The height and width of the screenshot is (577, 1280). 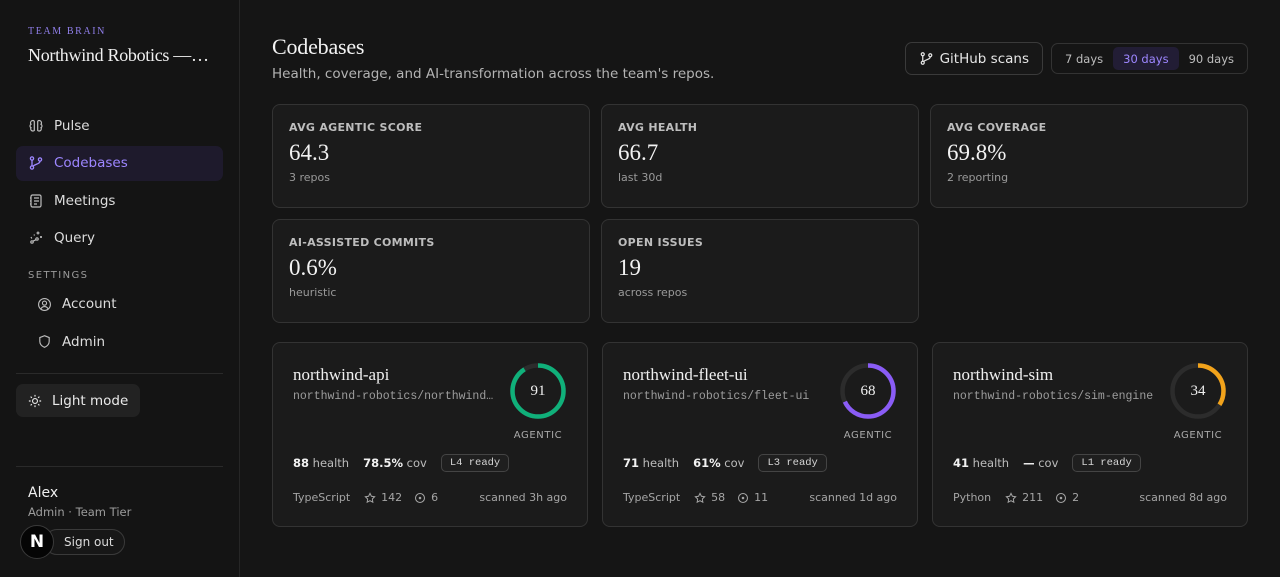 I want to click on stat-label: AVG AGENTIC SCORE, so click(x=356, y=127).